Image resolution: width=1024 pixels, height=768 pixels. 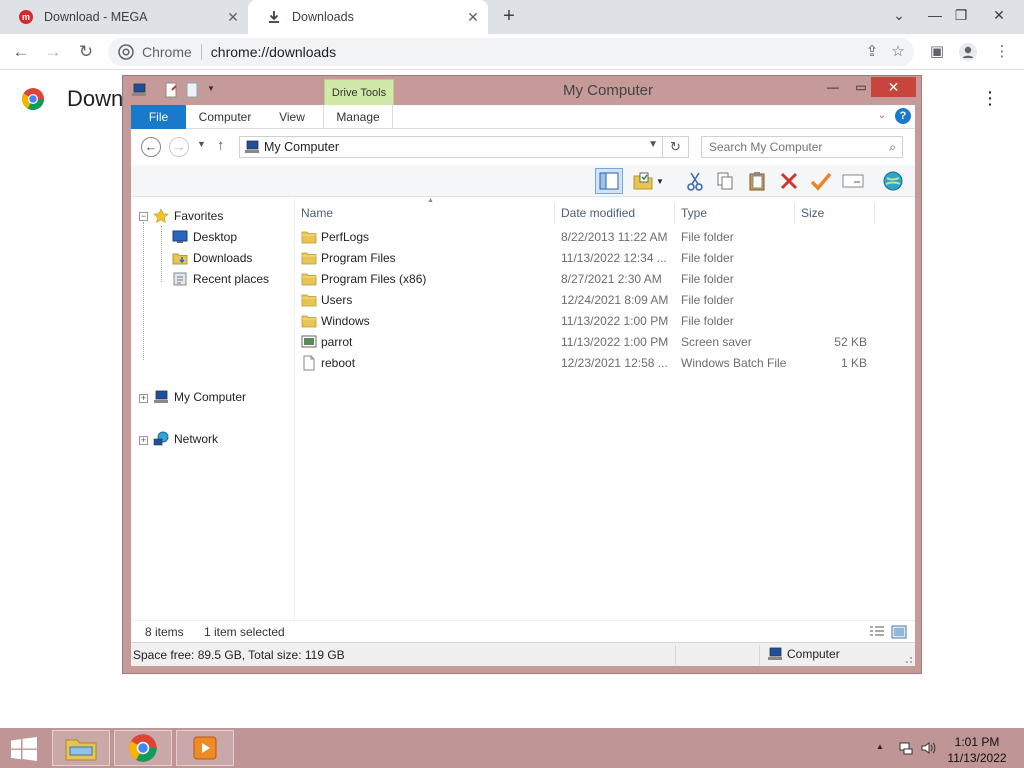 I want to click on show-hidden-icons-icon: ▲, so click(x=880, y=746).